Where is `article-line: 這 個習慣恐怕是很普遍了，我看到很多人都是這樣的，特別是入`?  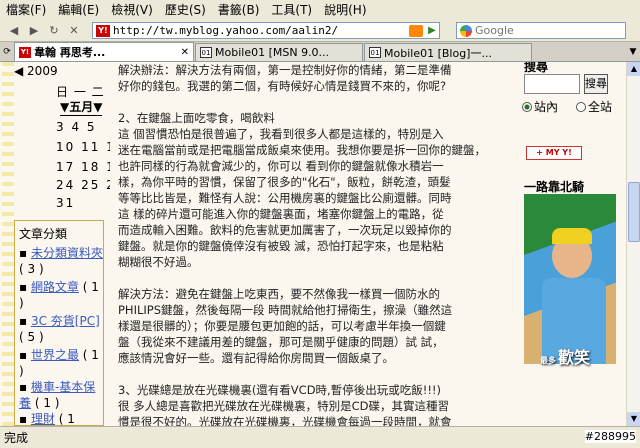 article-line: 這 個習慣恐怕是很普遍了，我看到很多人都是這樣的，特別是入 is located at coordinates (281, 134).